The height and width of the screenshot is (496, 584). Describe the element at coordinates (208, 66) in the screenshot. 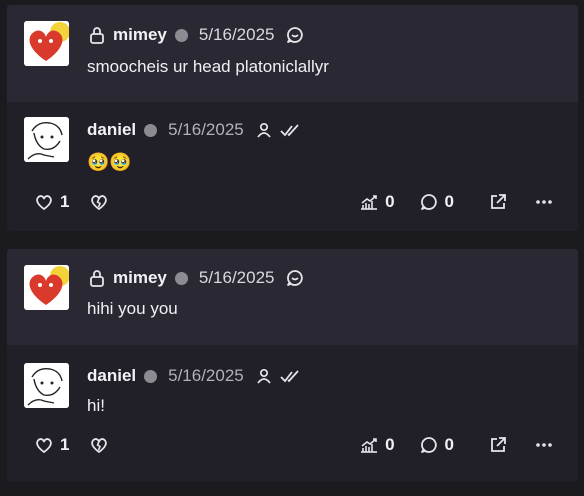

I see `post-text: smoocheis ur head platoniclallyr` at that location.